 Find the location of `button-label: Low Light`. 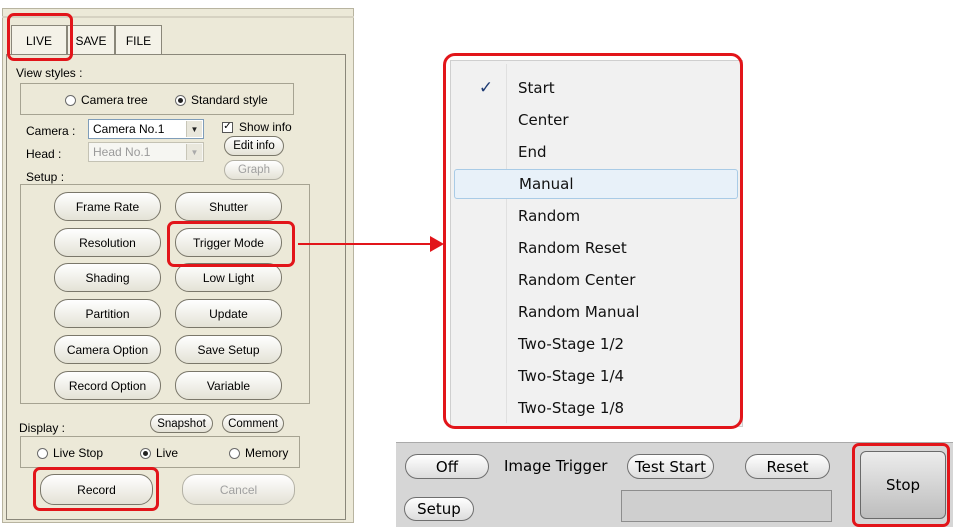

button-label: Low Light is located at coordinates (228, 277).